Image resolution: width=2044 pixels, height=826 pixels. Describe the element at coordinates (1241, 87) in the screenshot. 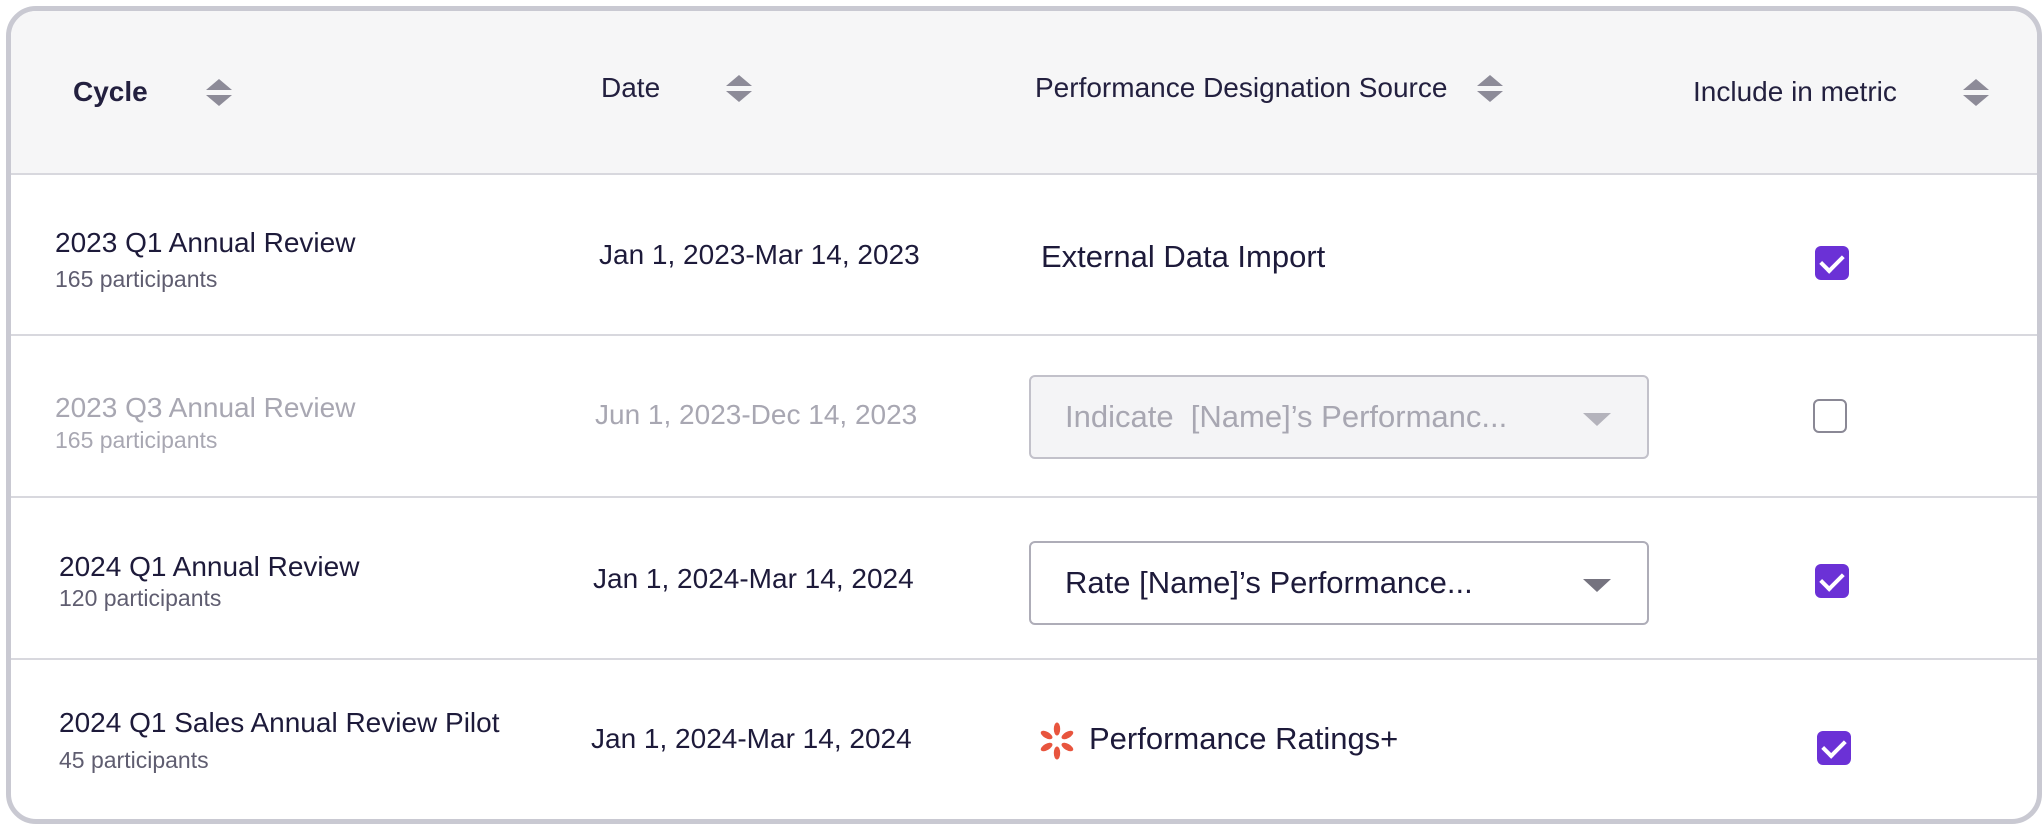

I see `column-header-source-label: Performance Designation Source` at that location.